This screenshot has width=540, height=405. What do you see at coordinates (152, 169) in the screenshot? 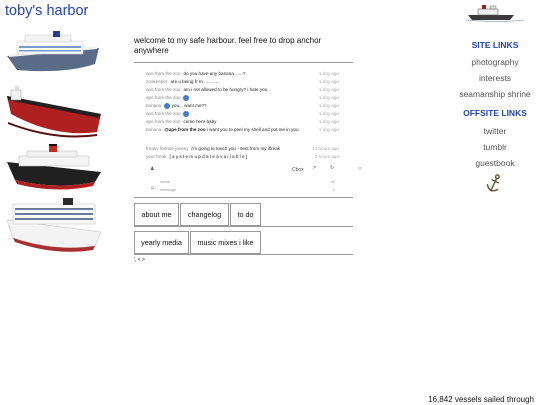
I see `user-icon: ♟` at bounding box center [152, 169].